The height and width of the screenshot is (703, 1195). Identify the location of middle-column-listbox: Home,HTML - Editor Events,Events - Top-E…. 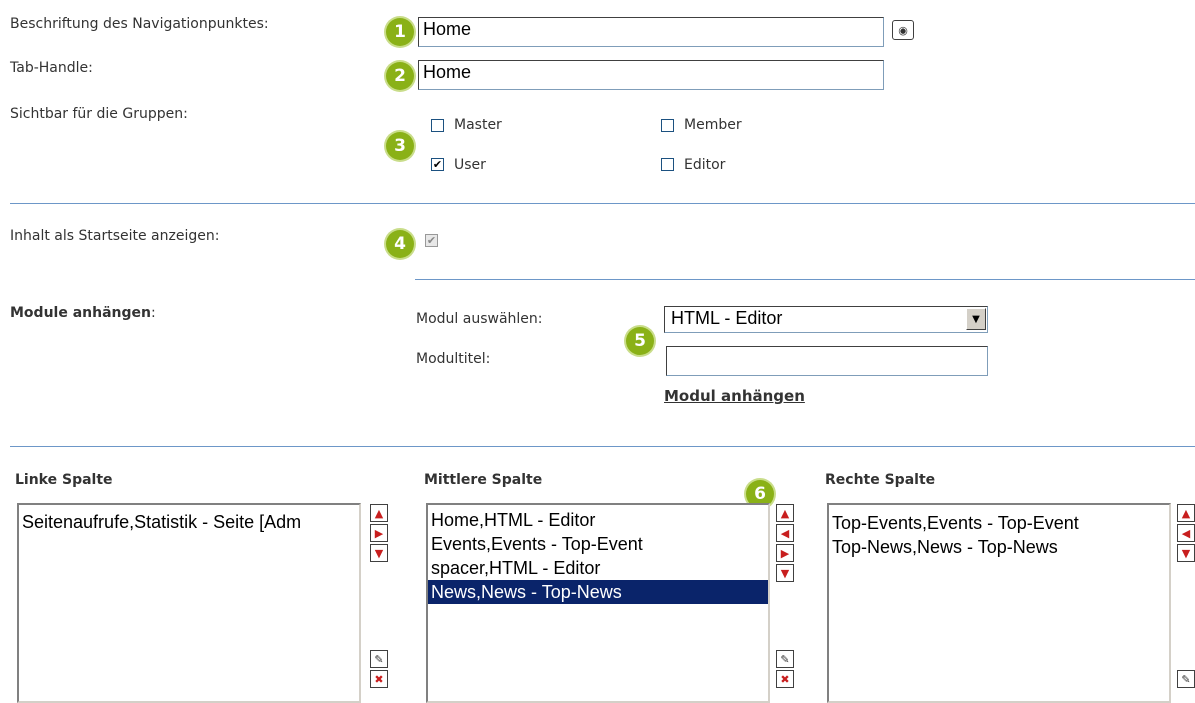
(598, 603).